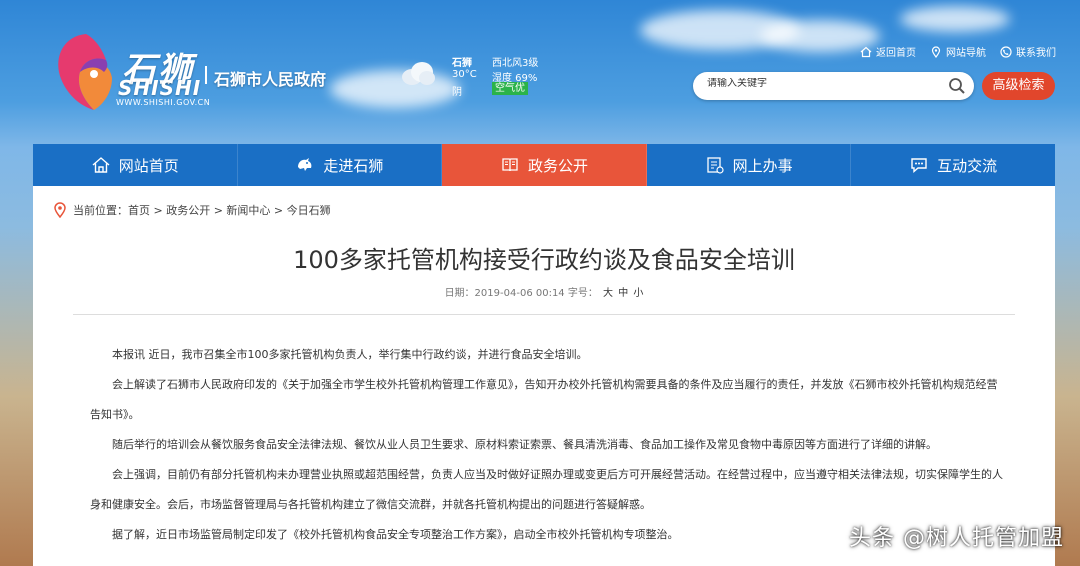  Describe the element at coordinates (956, 538) in the screenshot. I see `watermark: 头条 @树人托管加盟` at that location.